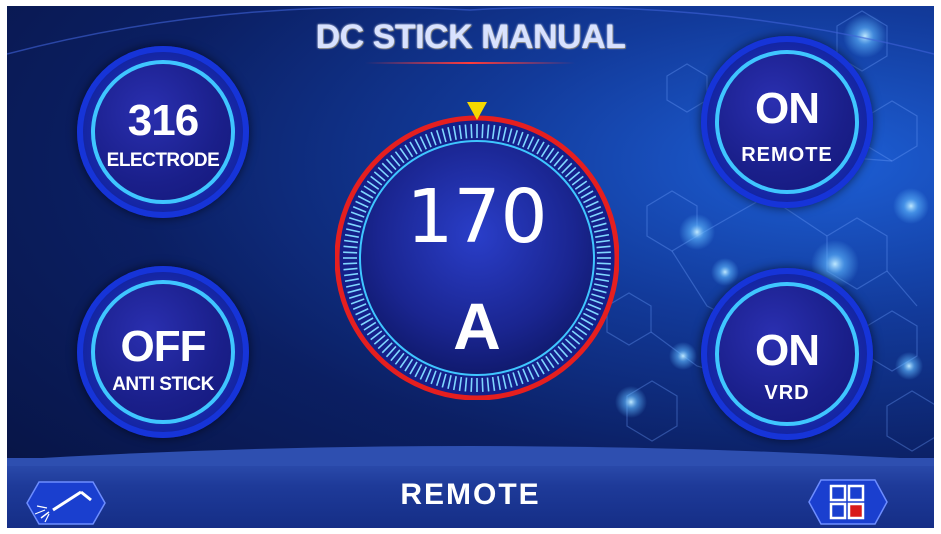 Image resolution: width=941 pixels, height=534 pixels. Describe the element at coordinates (477, 326) in the screenshot. I see `dial-unit: A` at that location.